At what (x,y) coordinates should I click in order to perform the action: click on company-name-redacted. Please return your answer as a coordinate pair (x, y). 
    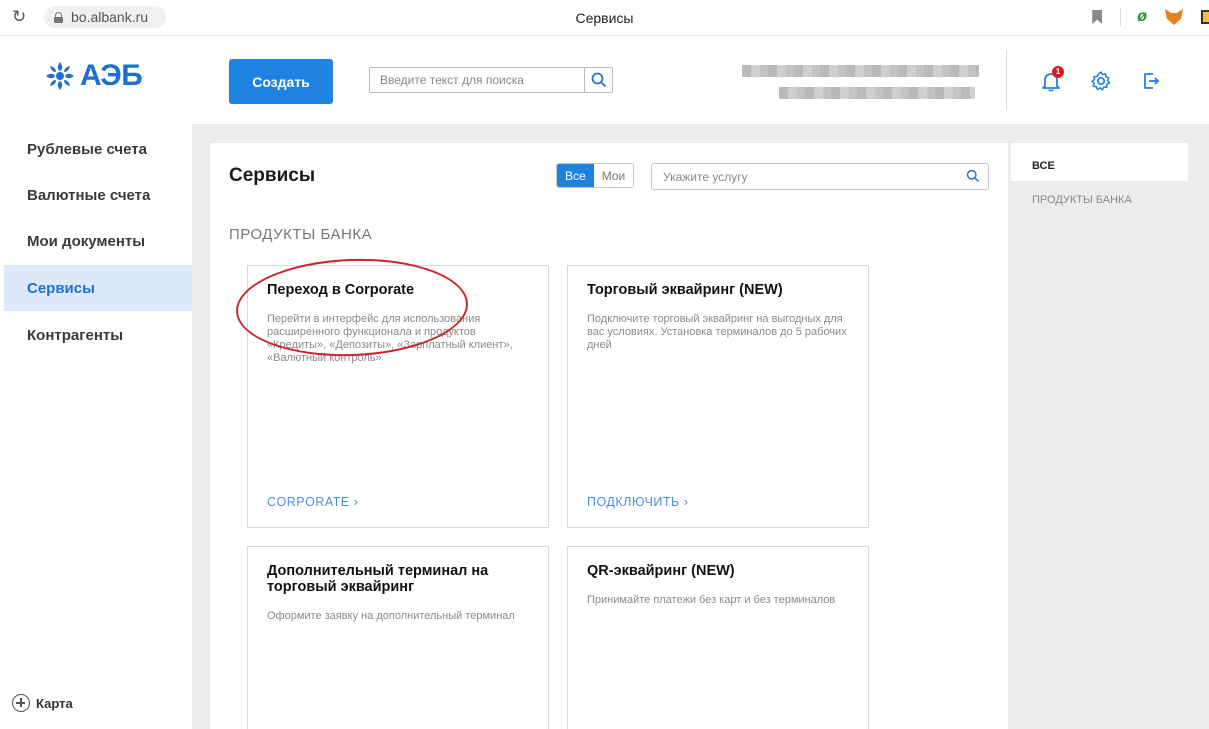
    Looking at the image, I should click on (877, 93).